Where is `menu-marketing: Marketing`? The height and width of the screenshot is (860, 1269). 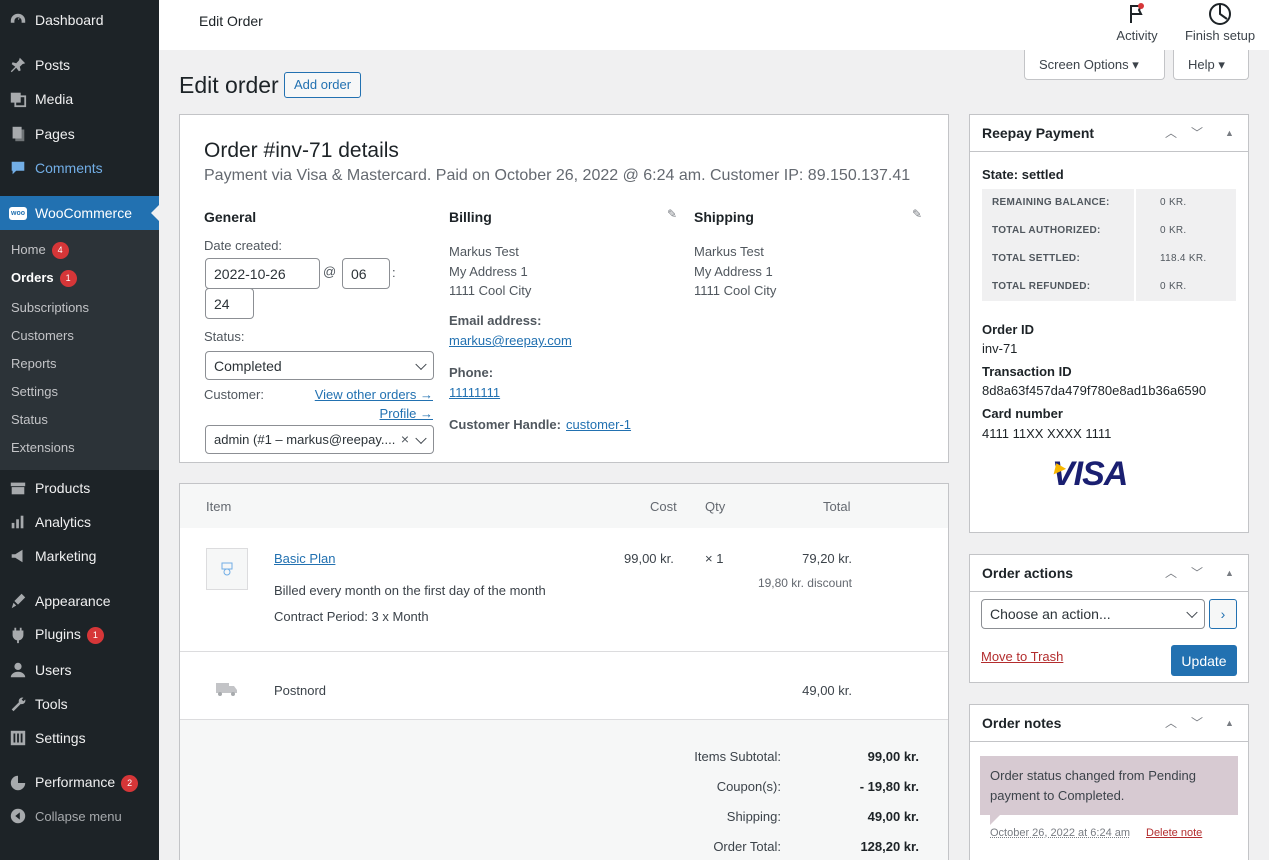
menu-marketing: Marketing is located at coordinates (79, 556).